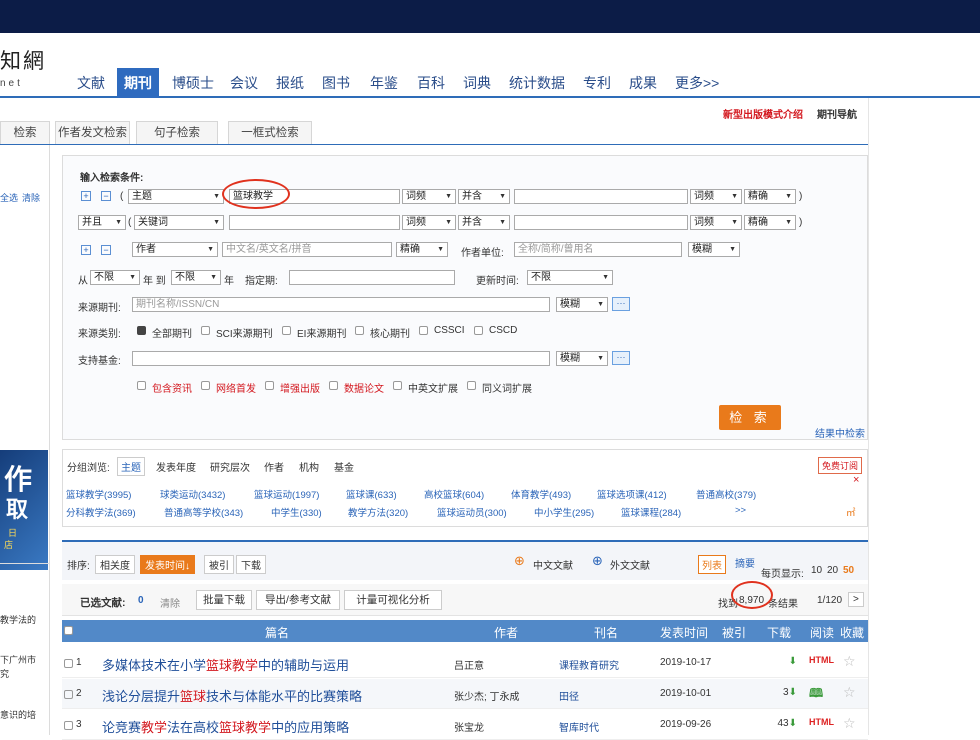 Image resolution: width=980 pixels, height=740 pixels. Describe the element at coordinates (286, 494) in the screenshot. I see `group-item: 篮球运动(1997)` at that location.